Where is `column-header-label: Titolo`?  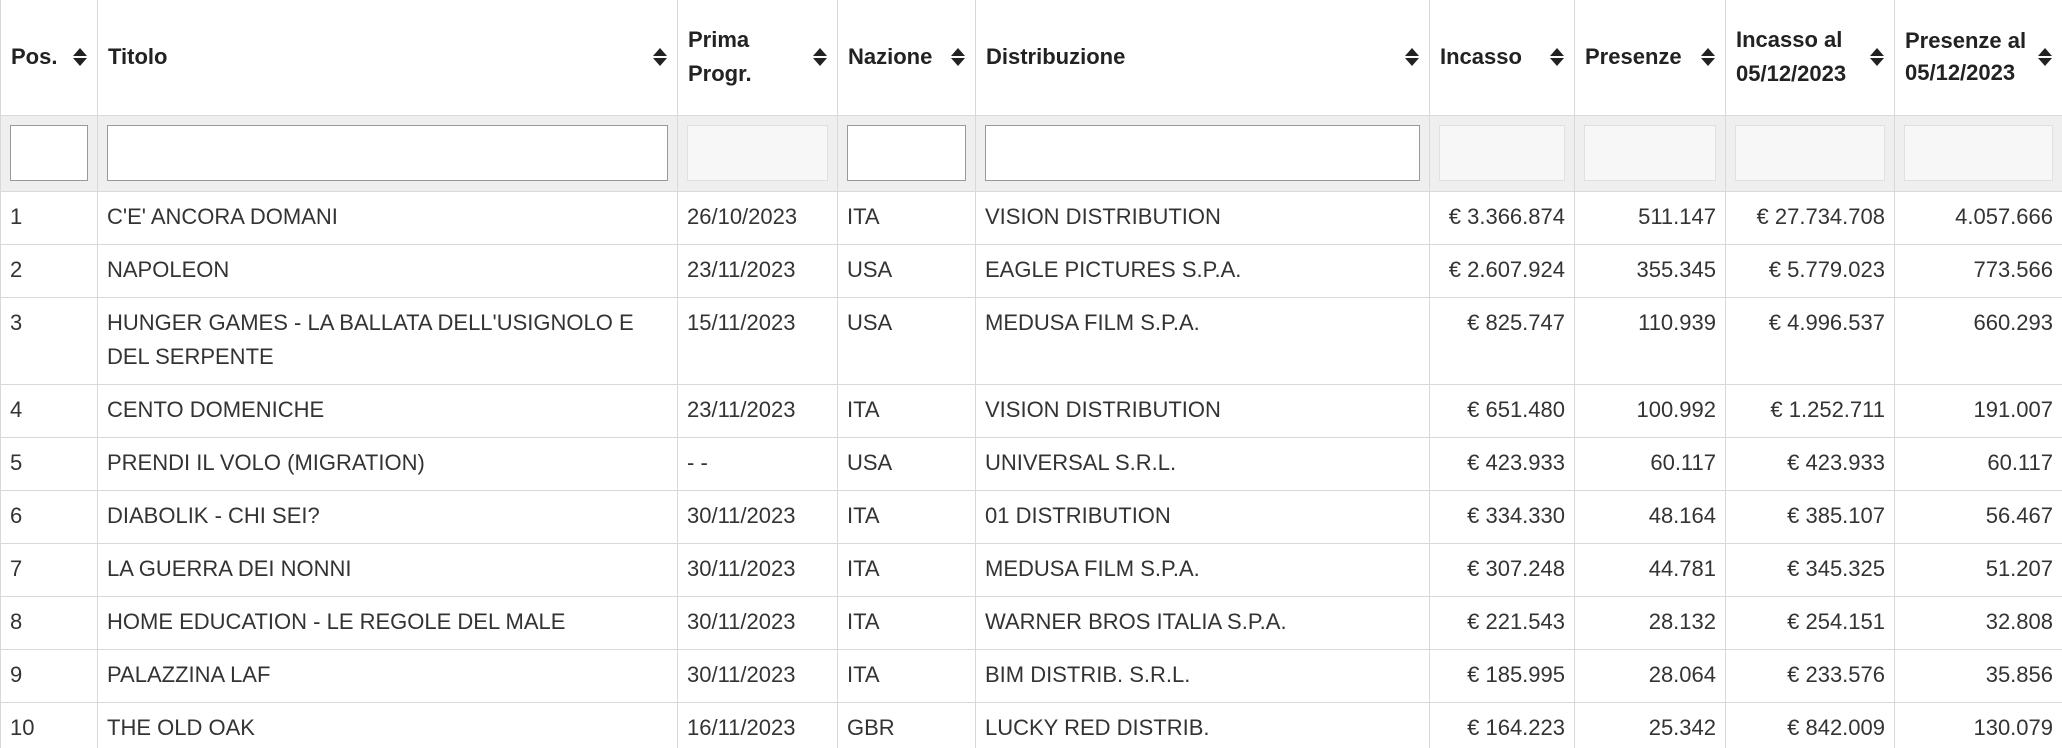
column-header-label: Titolo is located at coordinates (138, 57).